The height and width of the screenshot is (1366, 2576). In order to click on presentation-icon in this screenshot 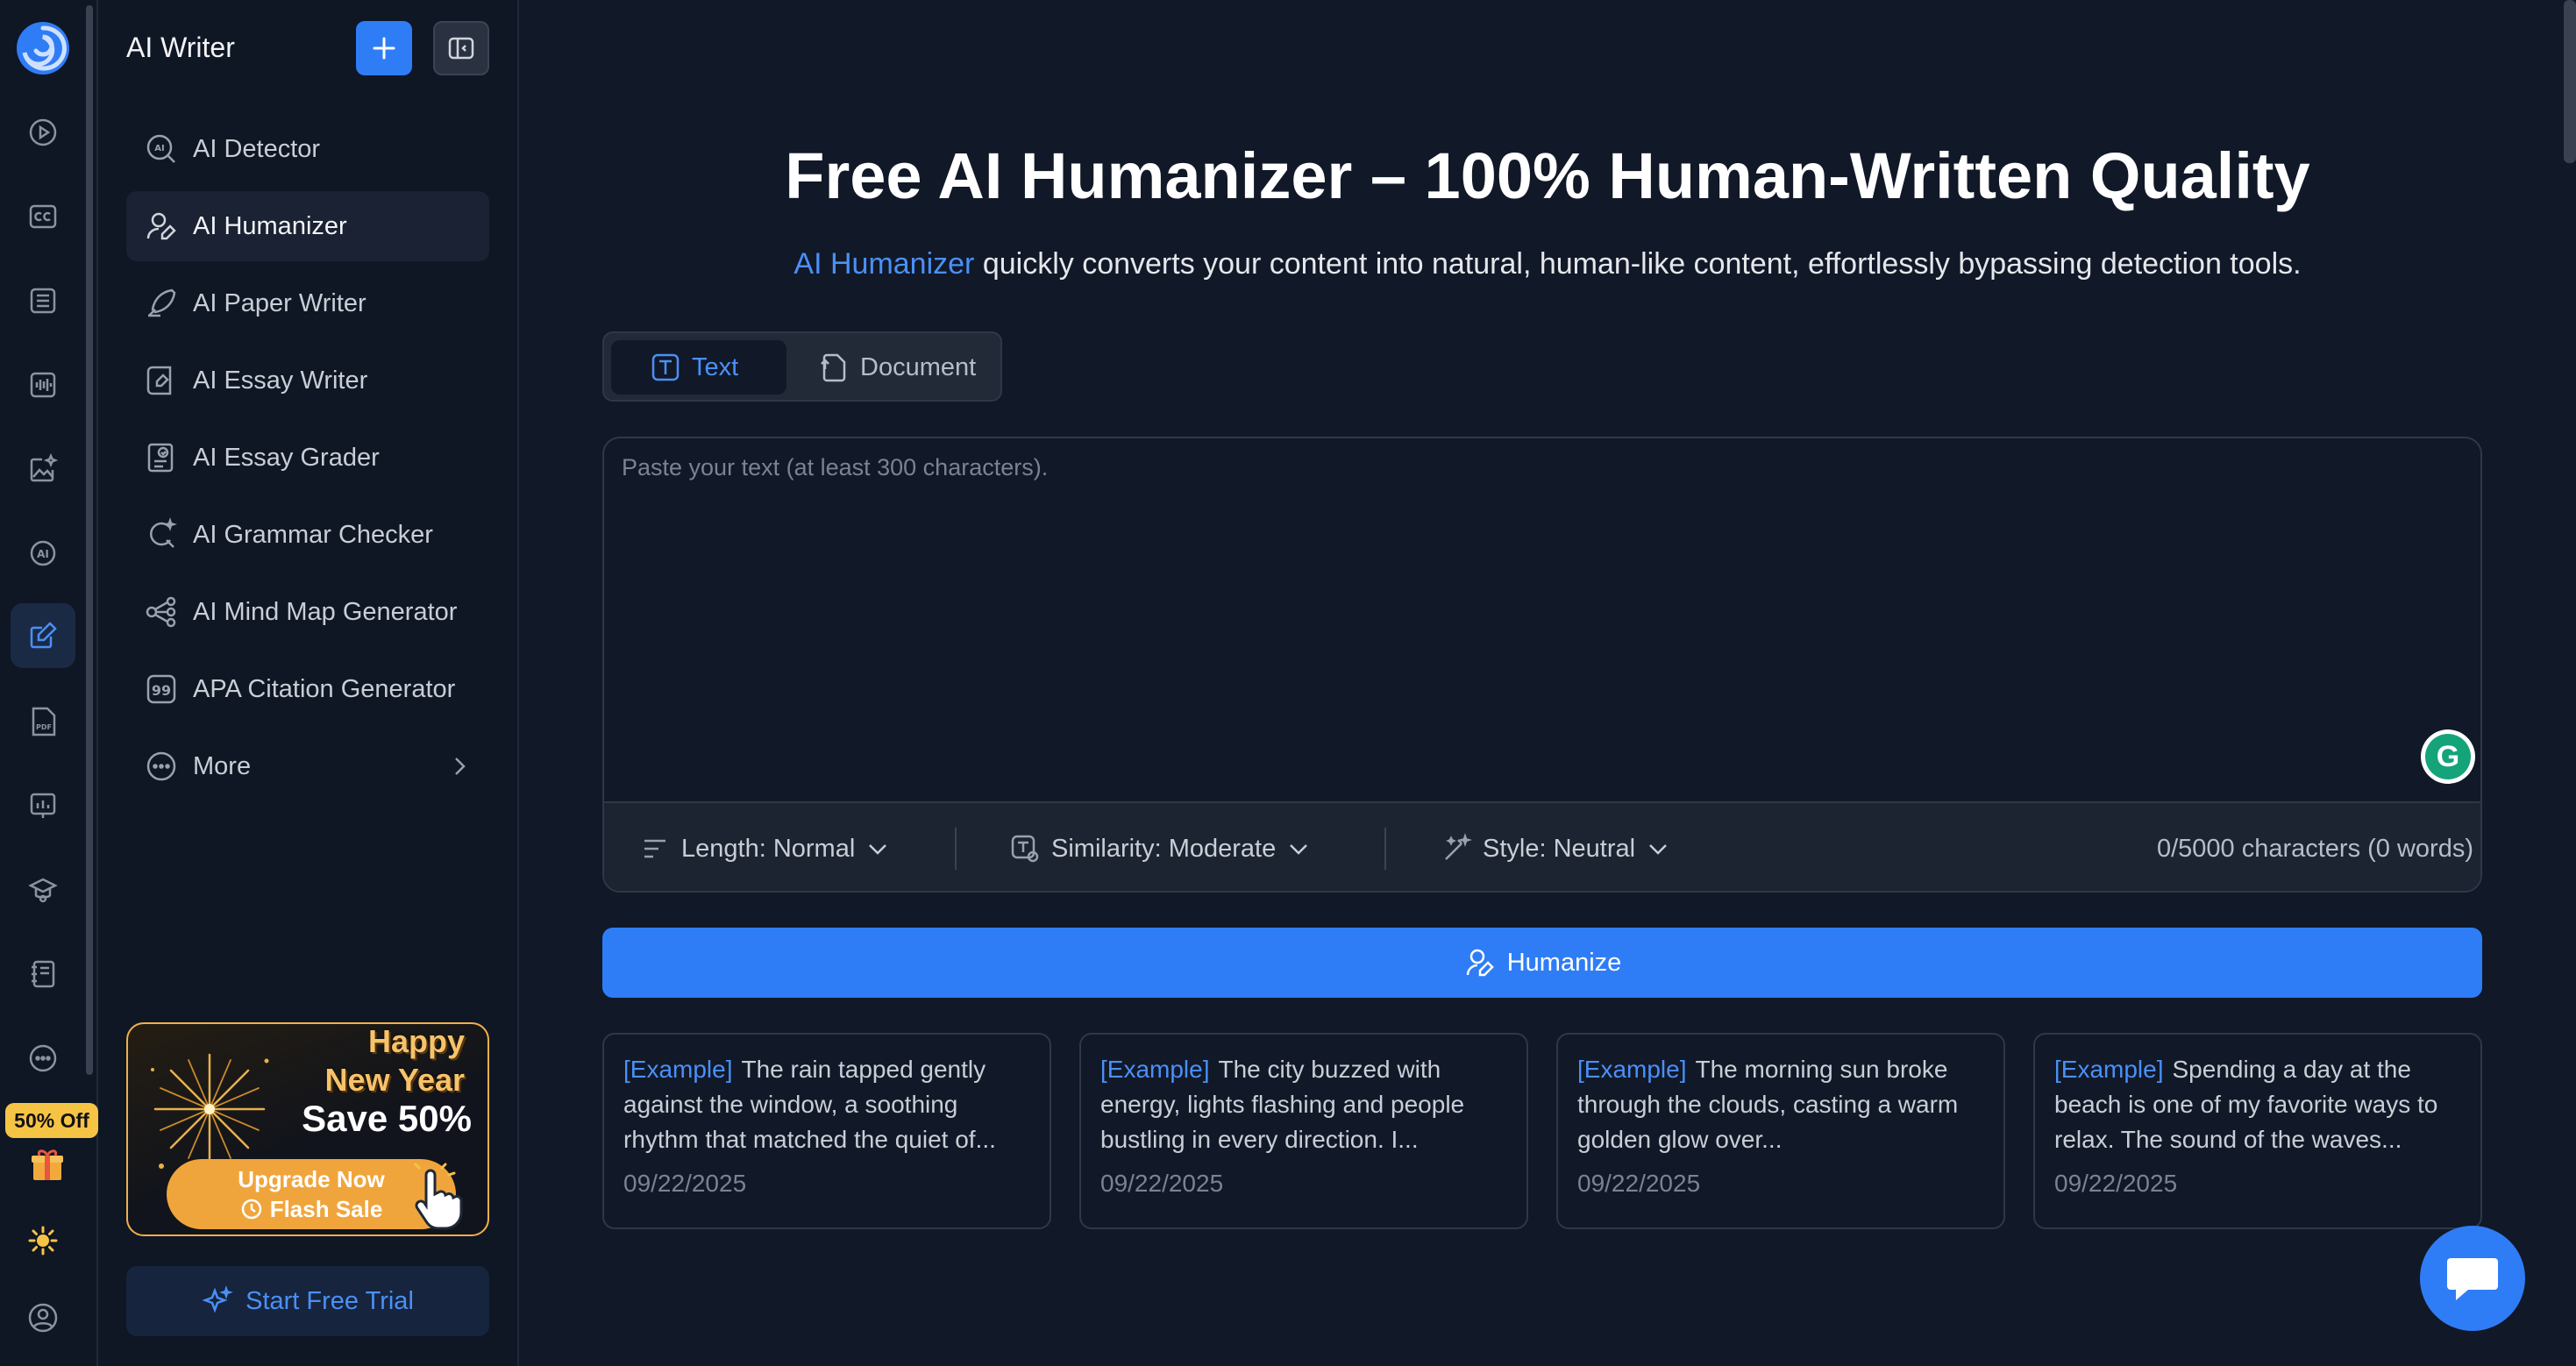, I will do `click(43, 806)`.